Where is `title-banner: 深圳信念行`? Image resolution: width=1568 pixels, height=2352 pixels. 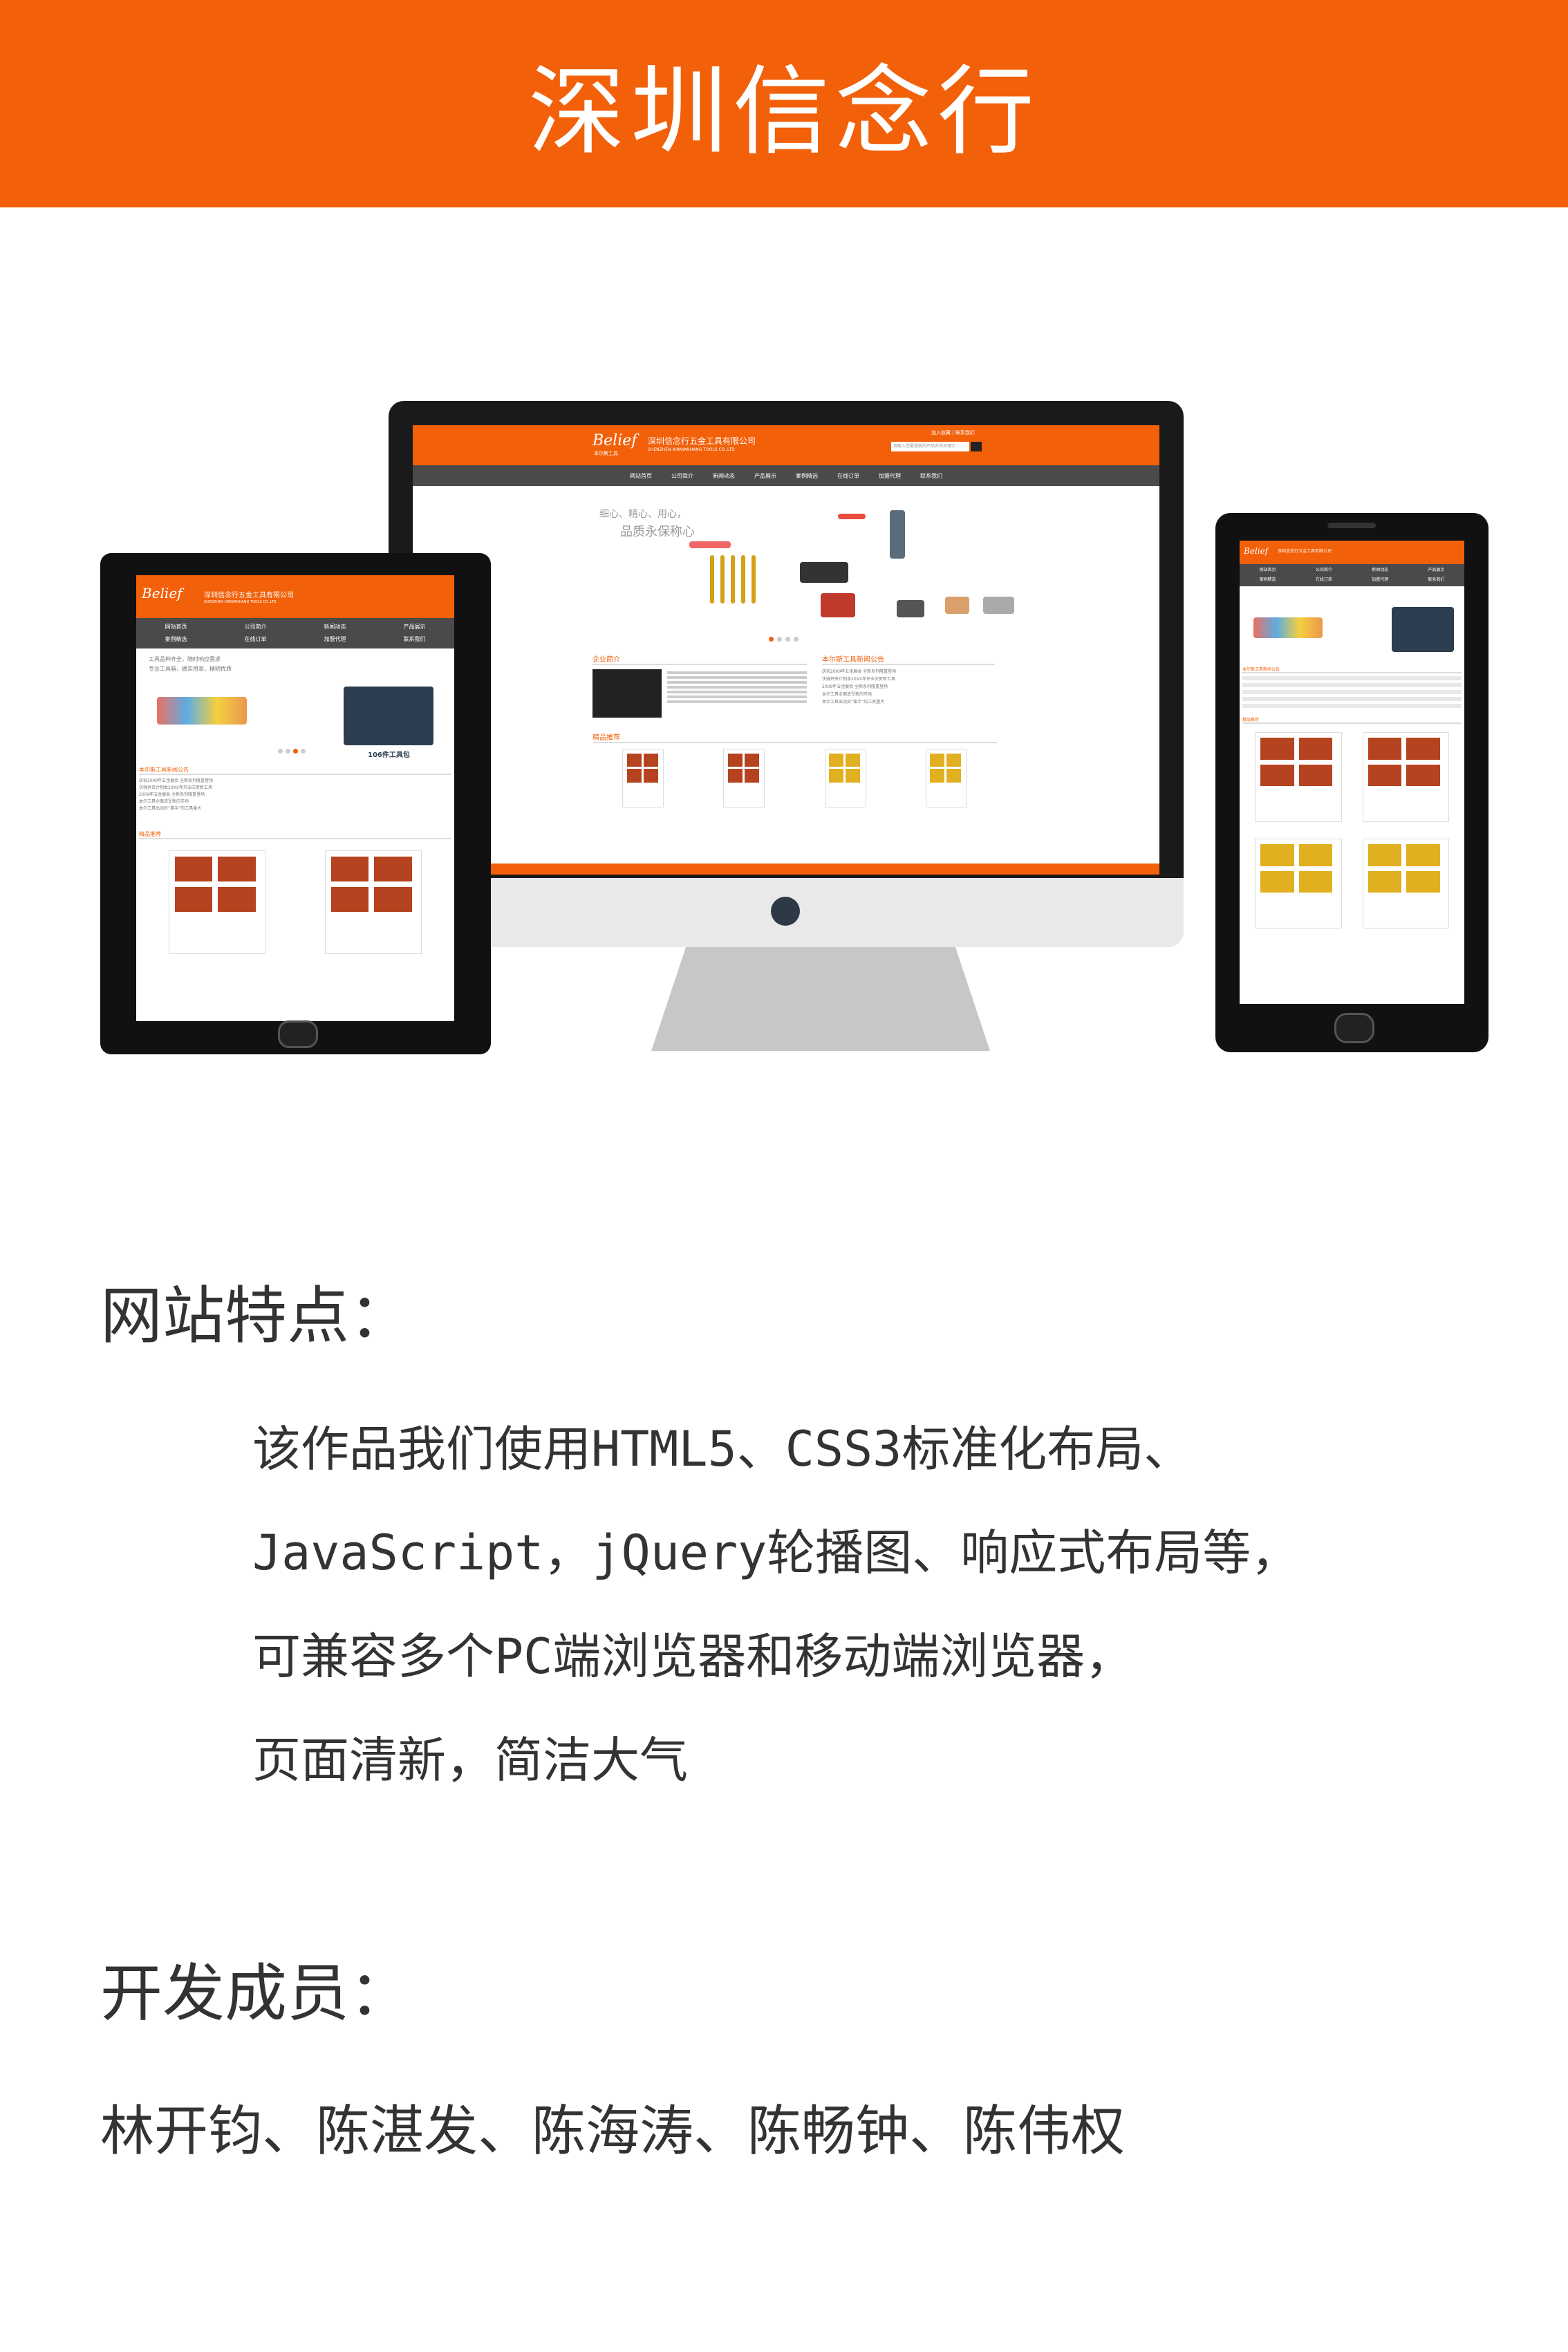 title-banner: 深圳信念行 is located at coordinates (784, 103).